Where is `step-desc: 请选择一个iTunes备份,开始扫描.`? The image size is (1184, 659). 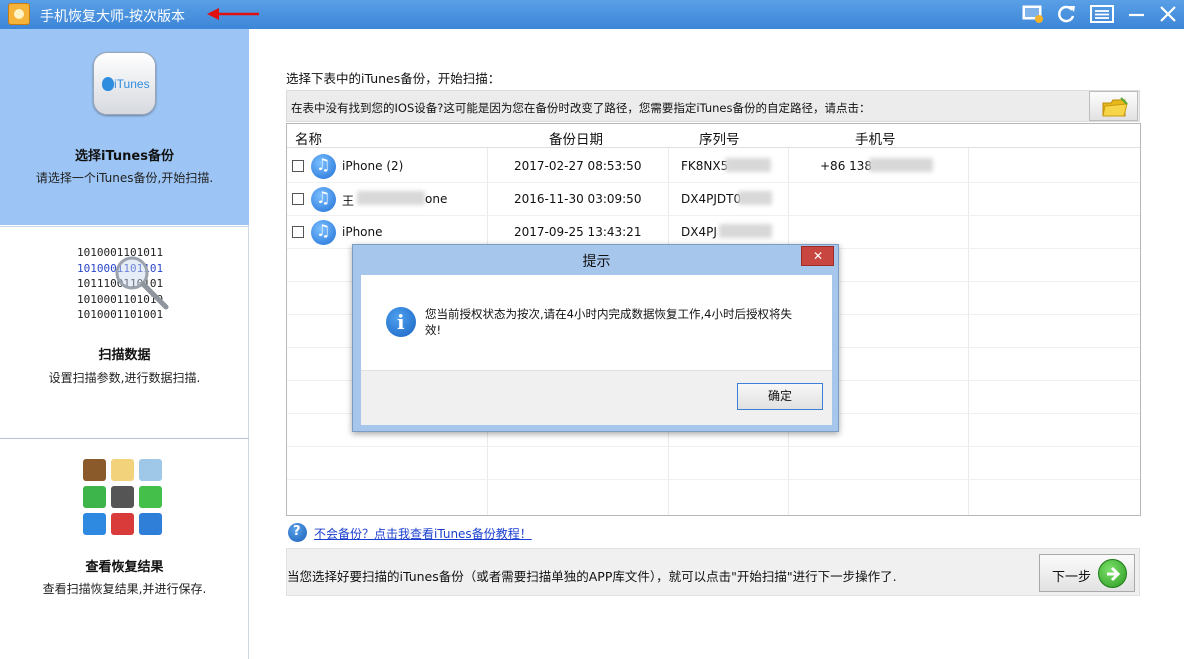
step-desc: 请选择一个iTunes备份,开始扫描. is located at coordinates (124, 178).